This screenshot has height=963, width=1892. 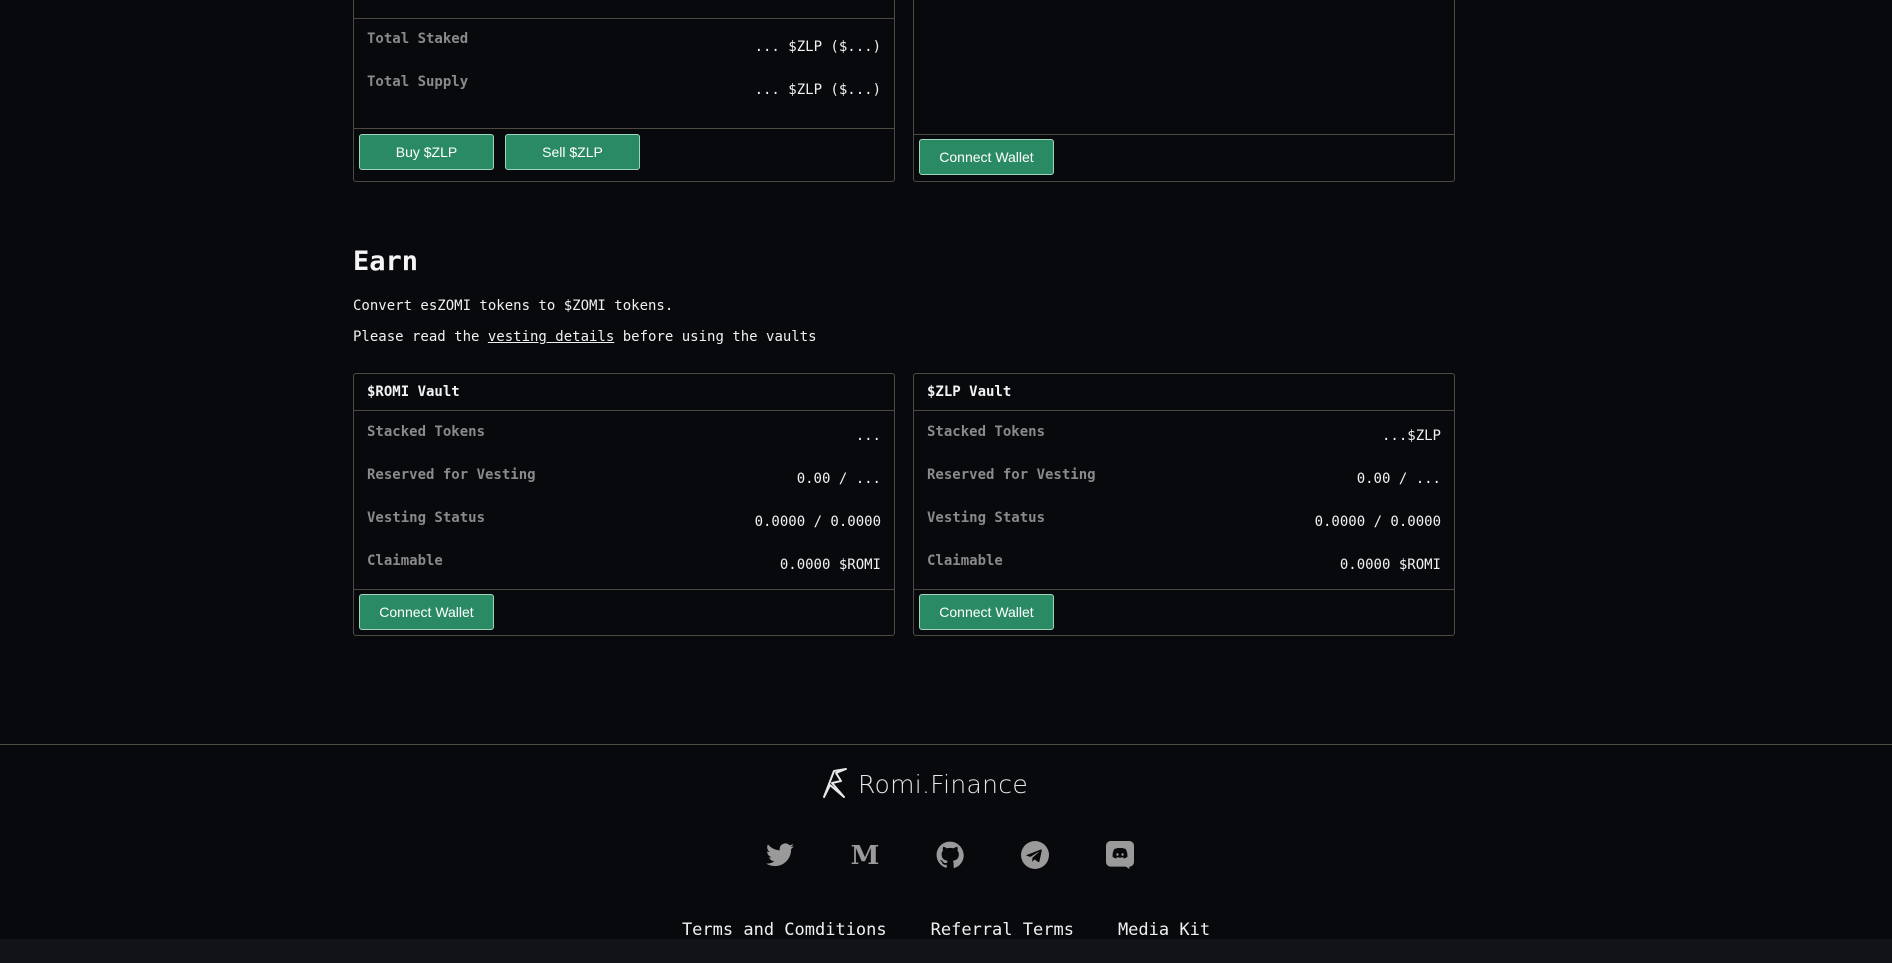 I want to click on vesting-notice-suffix: before using the vaults, so click(x=715, y=337).